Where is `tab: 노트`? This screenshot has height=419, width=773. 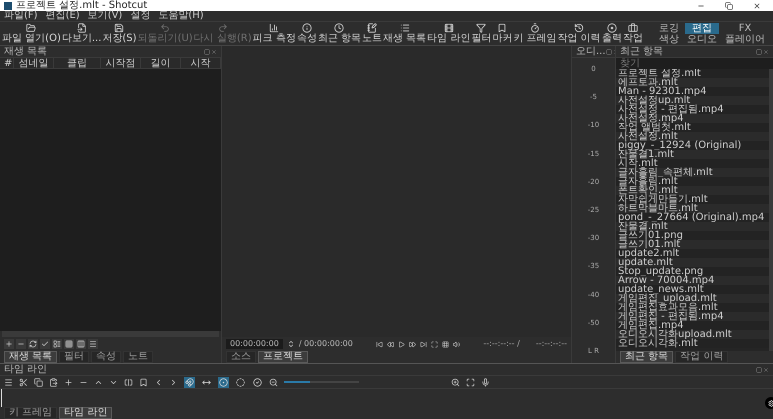
tab: 노트 is located at coordinates (138, 357).